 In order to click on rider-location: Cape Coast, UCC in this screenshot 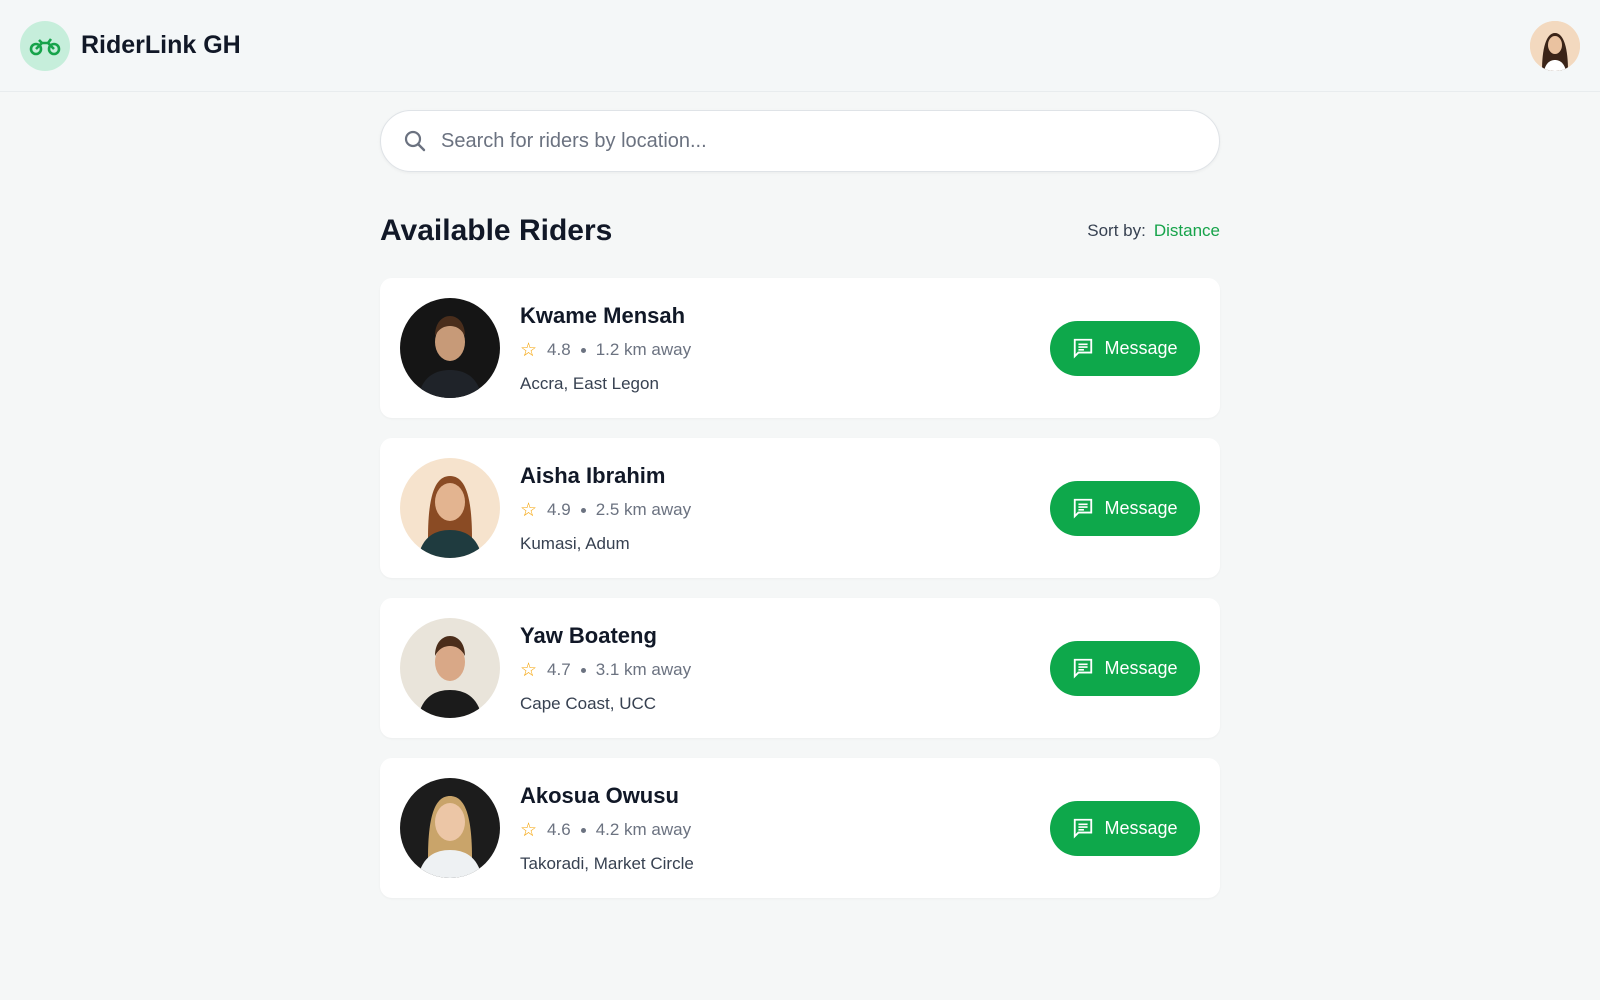, I will do `click(588, 703)`.